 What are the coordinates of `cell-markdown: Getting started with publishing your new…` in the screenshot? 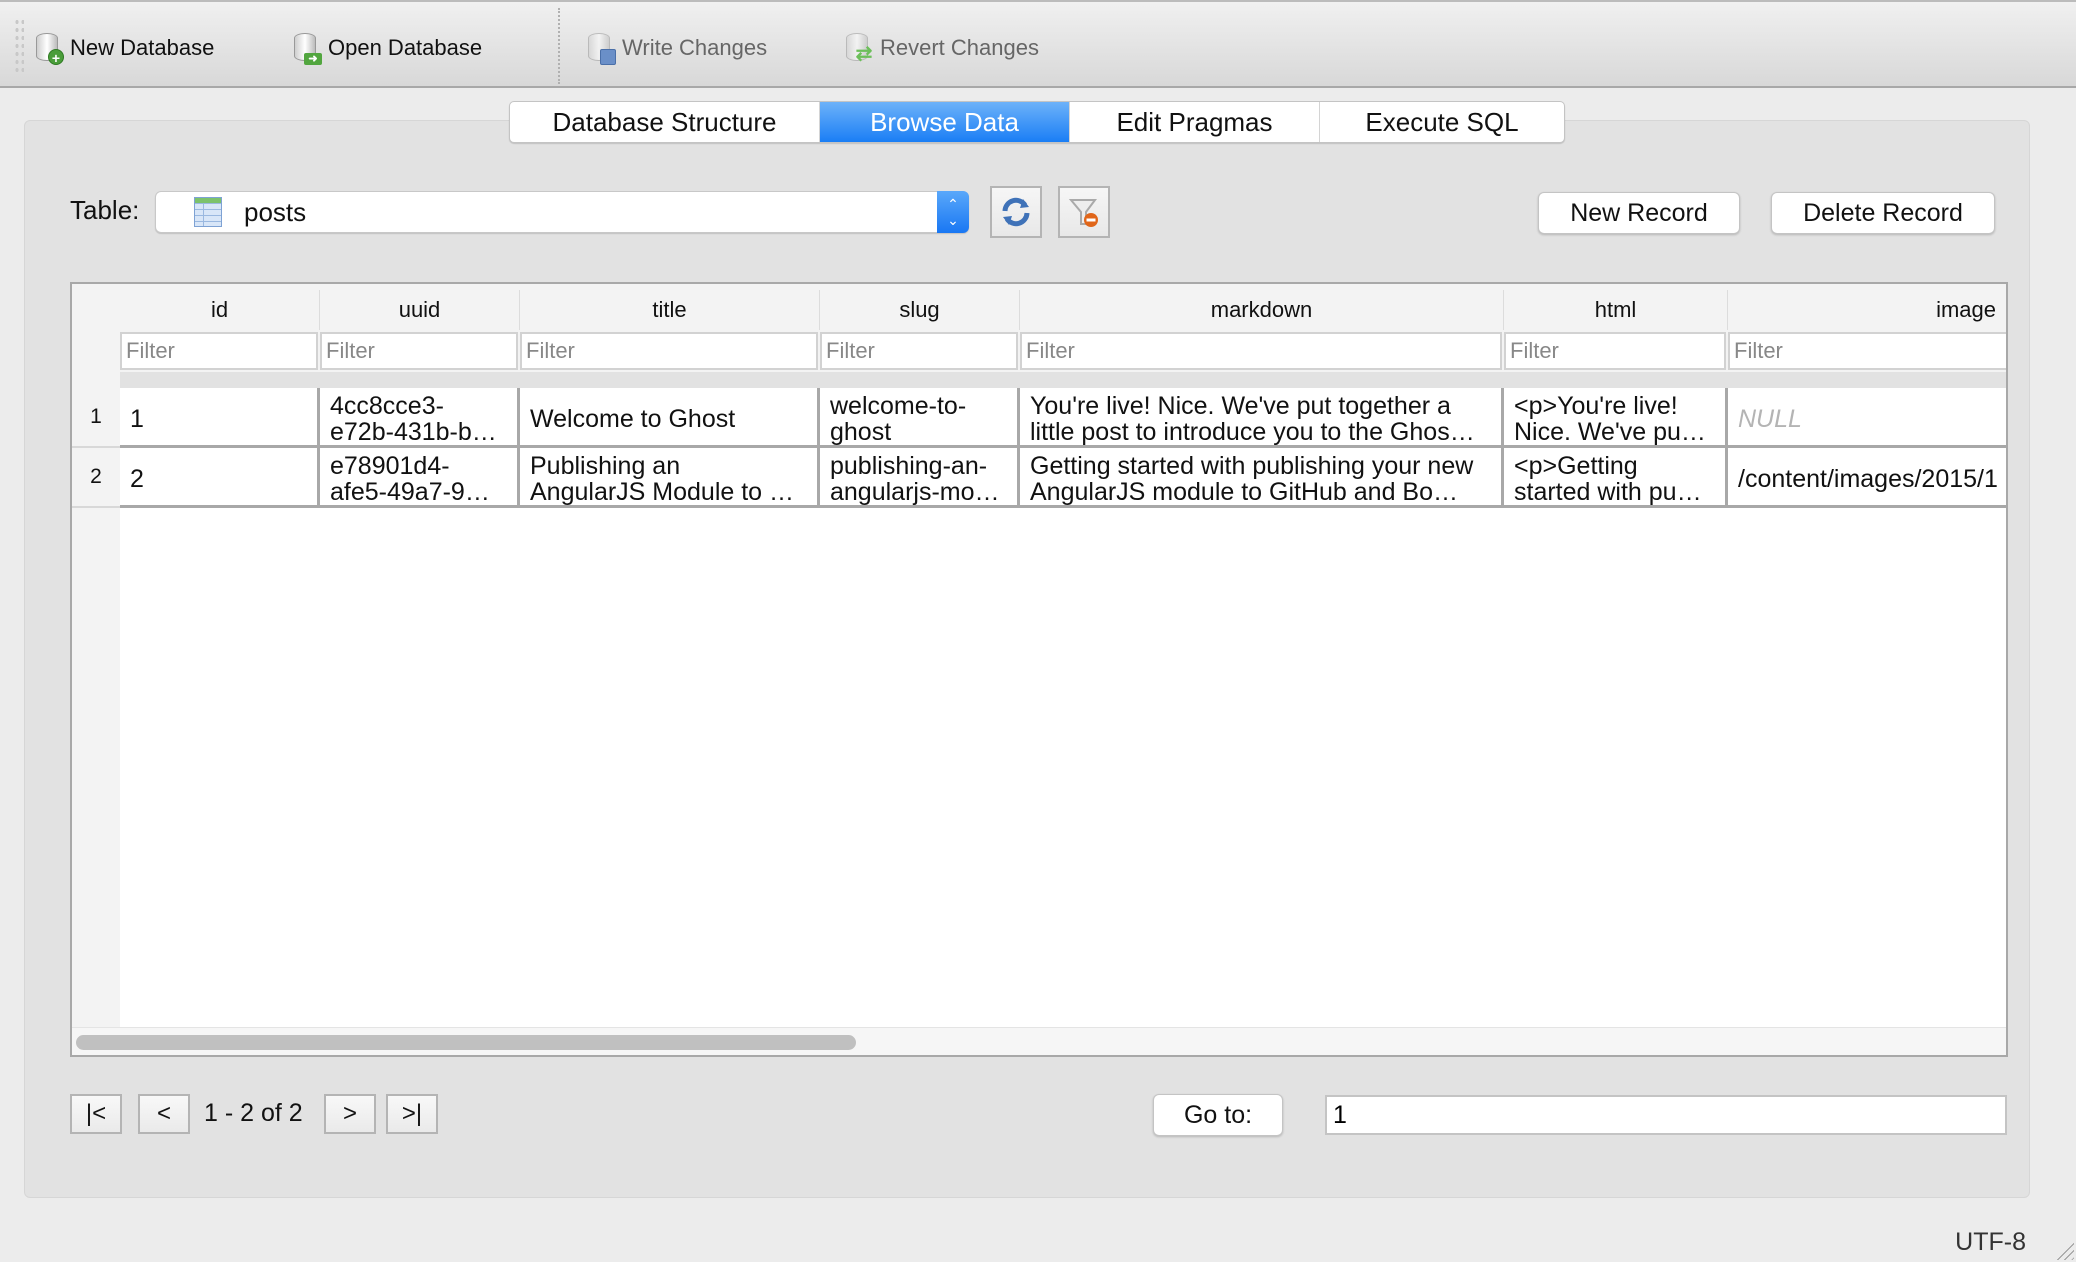 It's located at (1262, 478).